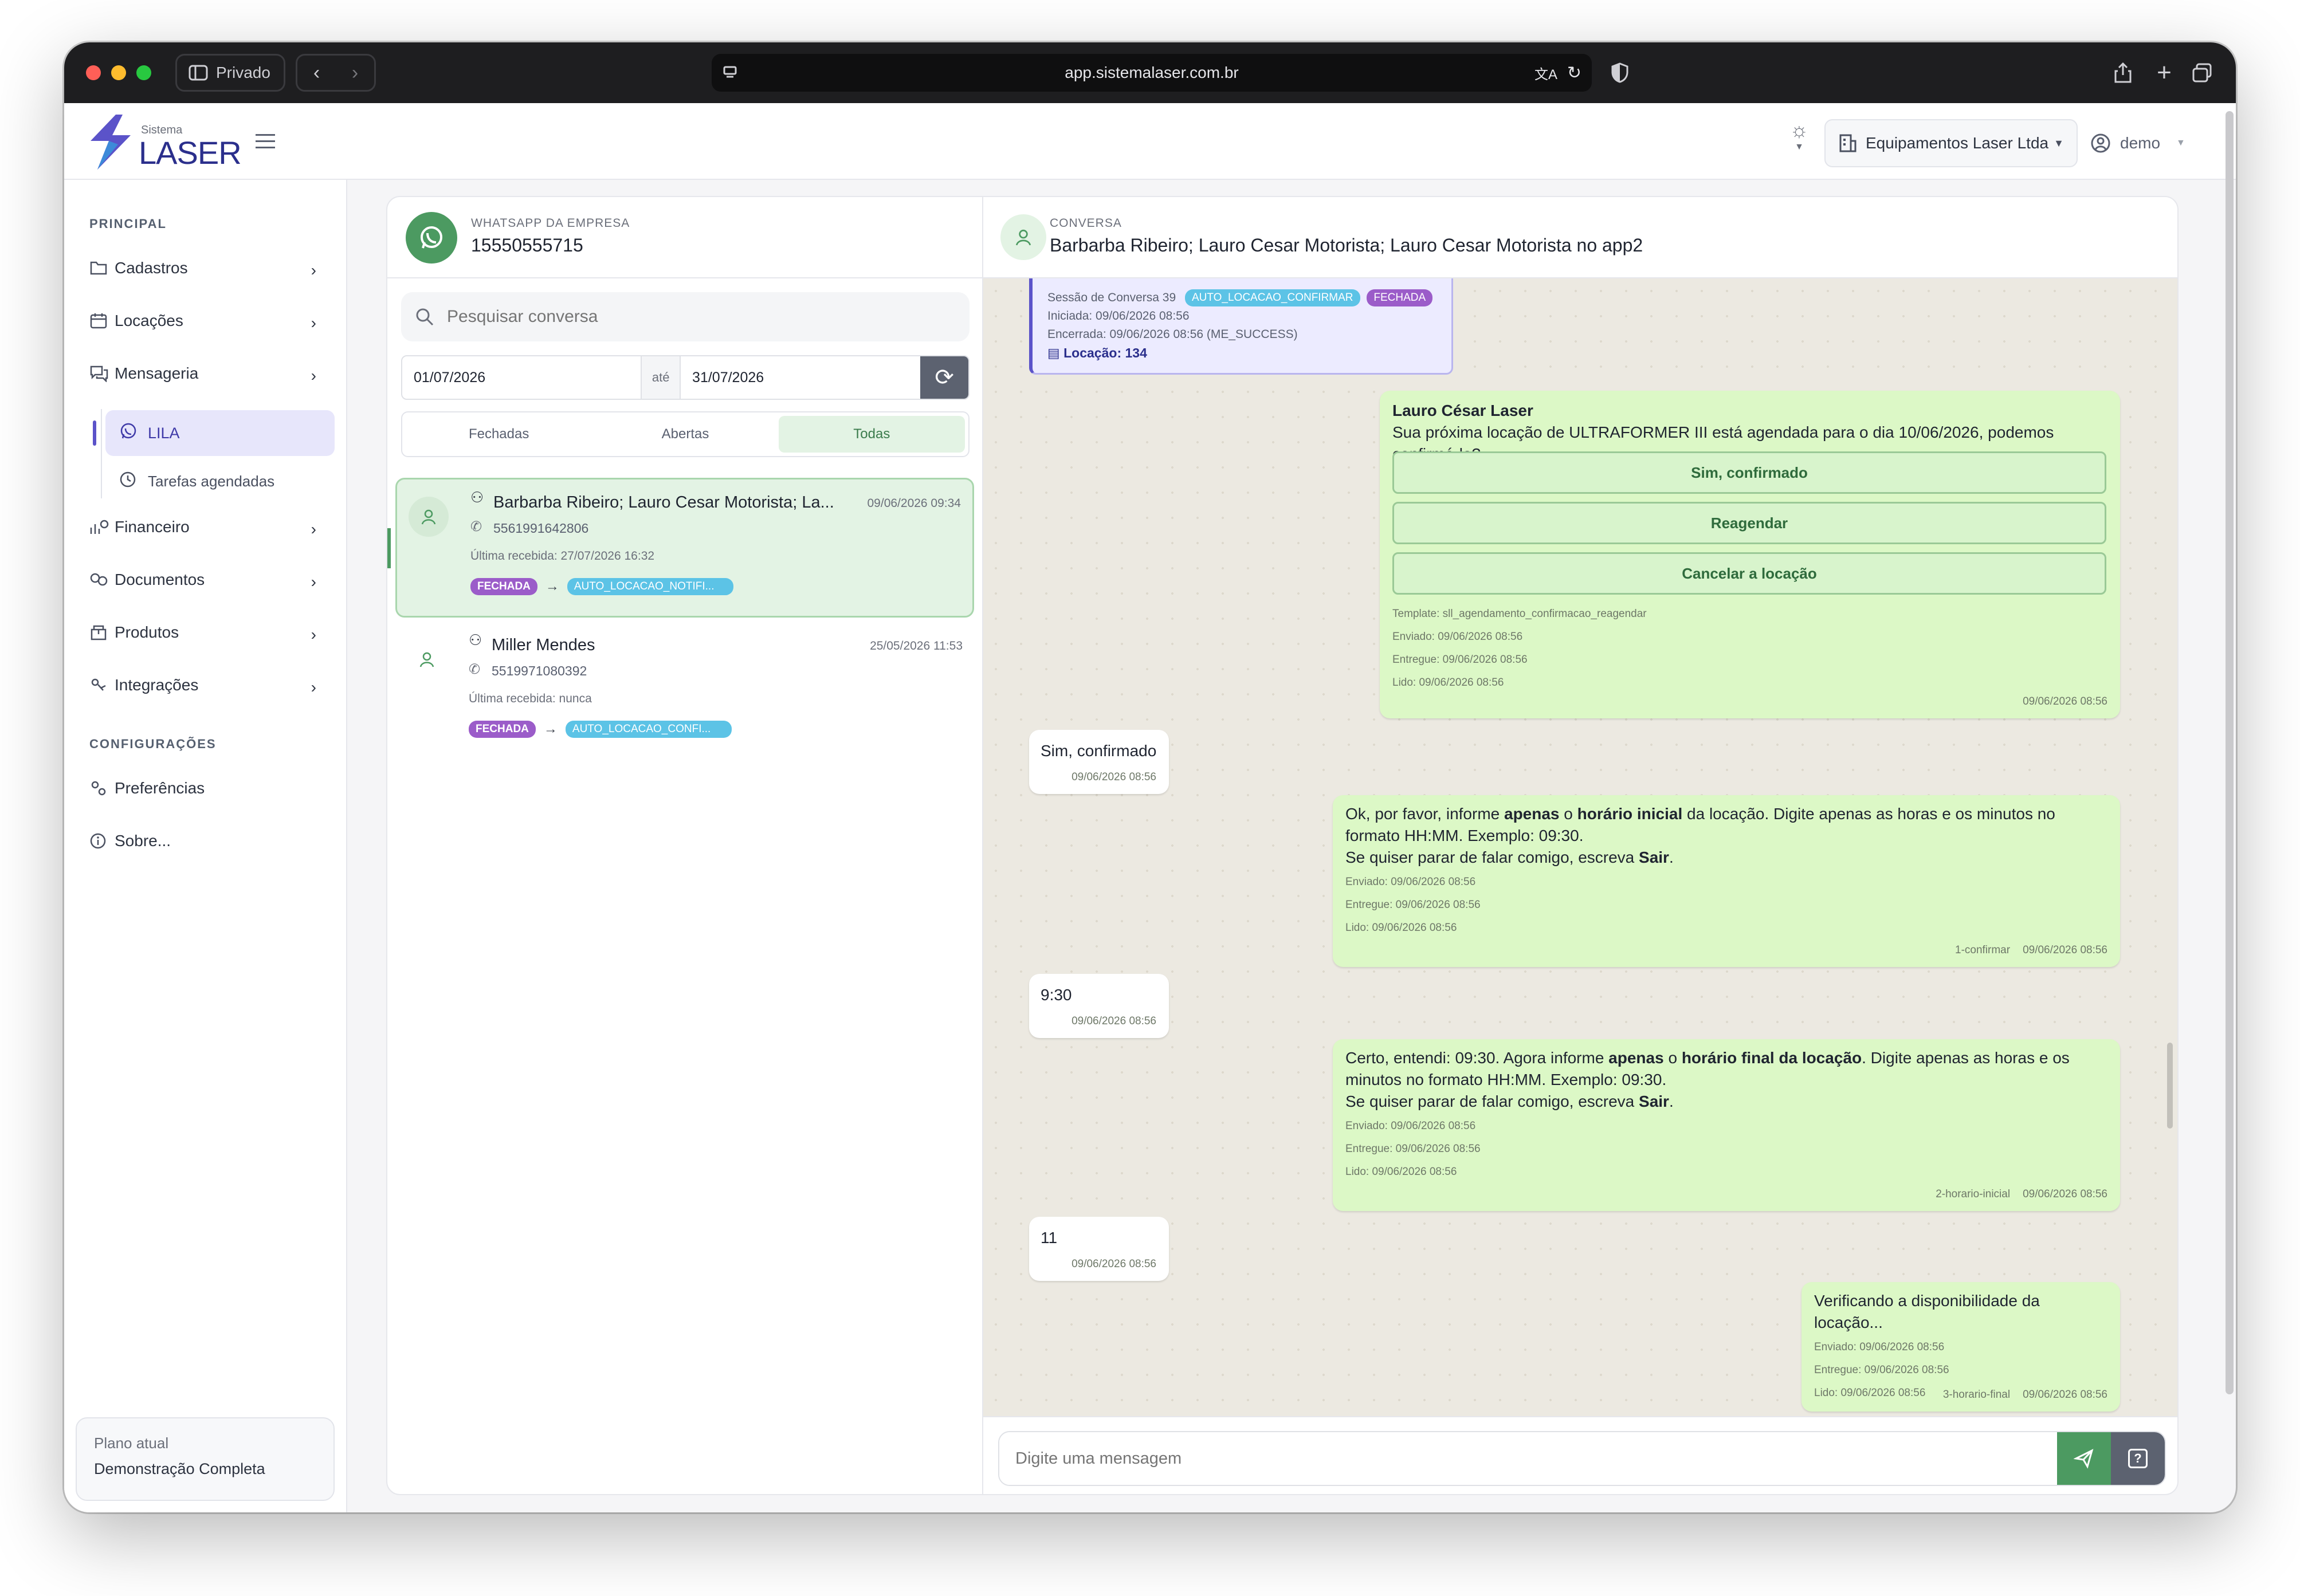 This screenshot has height=1596, width=2300. What do you see at coordinates (230, 73) in the screenshot?
I see `private-tab-button: Privado` at bounding box center [230, 73].